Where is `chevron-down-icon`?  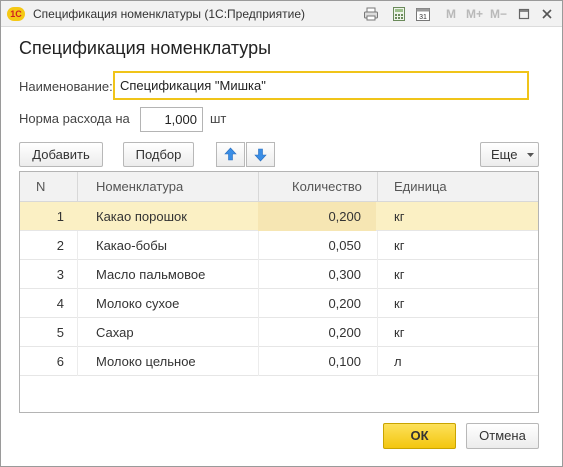 chevron-down-icon is located at coordinates (530, 155).